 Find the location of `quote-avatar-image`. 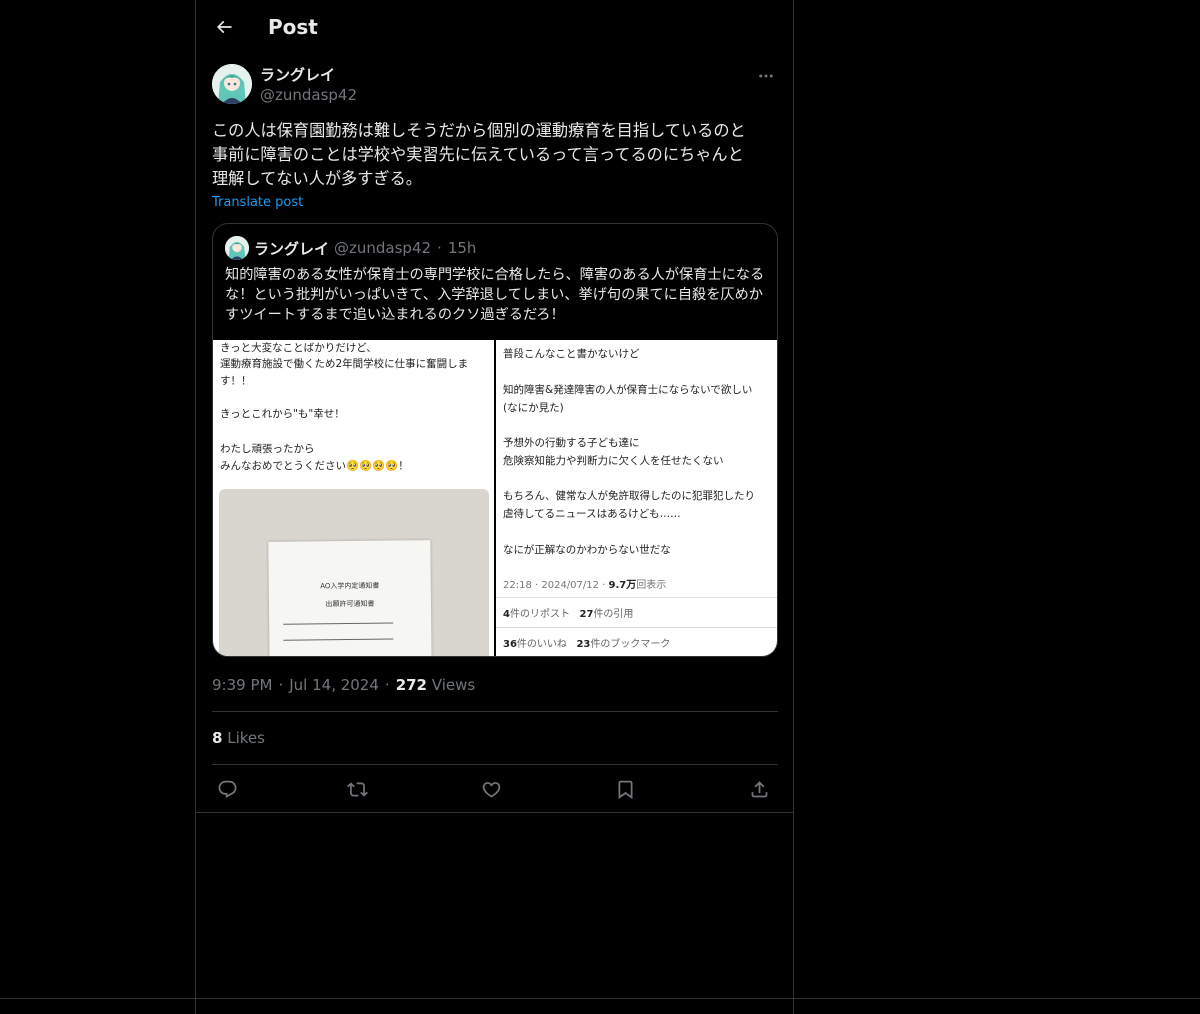

quote-avatar-image is located at coordinates (237, 248).